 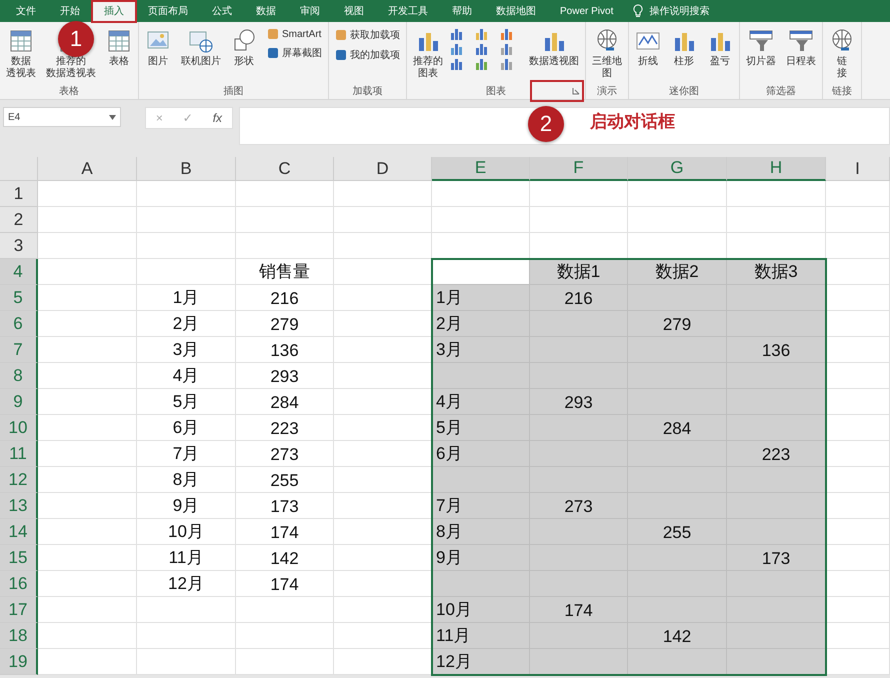 What do you see at coordinates (201, 47) in the screenshot?
I see `ribbon-button: 联机图片` at bounding box center [201, 47].